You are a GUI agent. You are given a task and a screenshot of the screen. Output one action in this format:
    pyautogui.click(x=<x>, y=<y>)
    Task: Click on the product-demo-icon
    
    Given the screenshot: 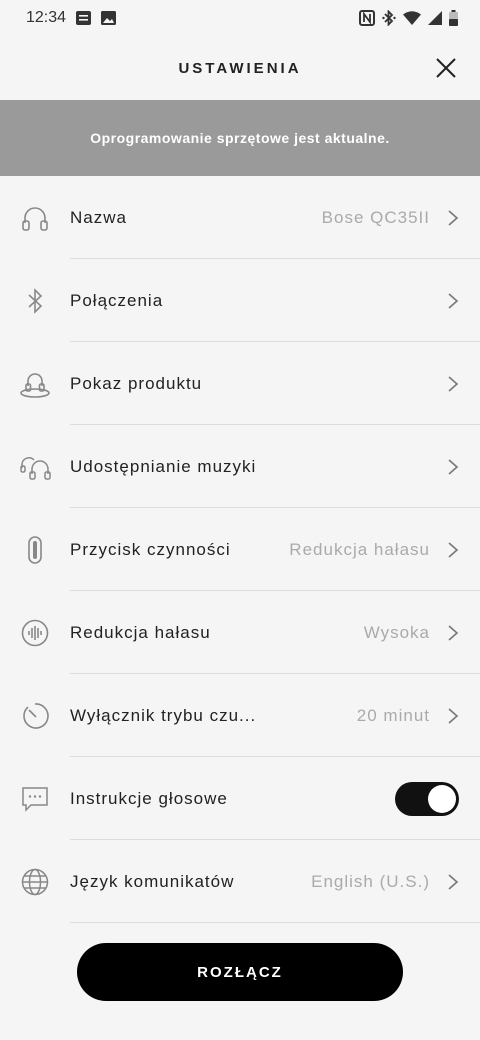 What is the action you would take?
    pyautogui.click(x=35, y=384)
    